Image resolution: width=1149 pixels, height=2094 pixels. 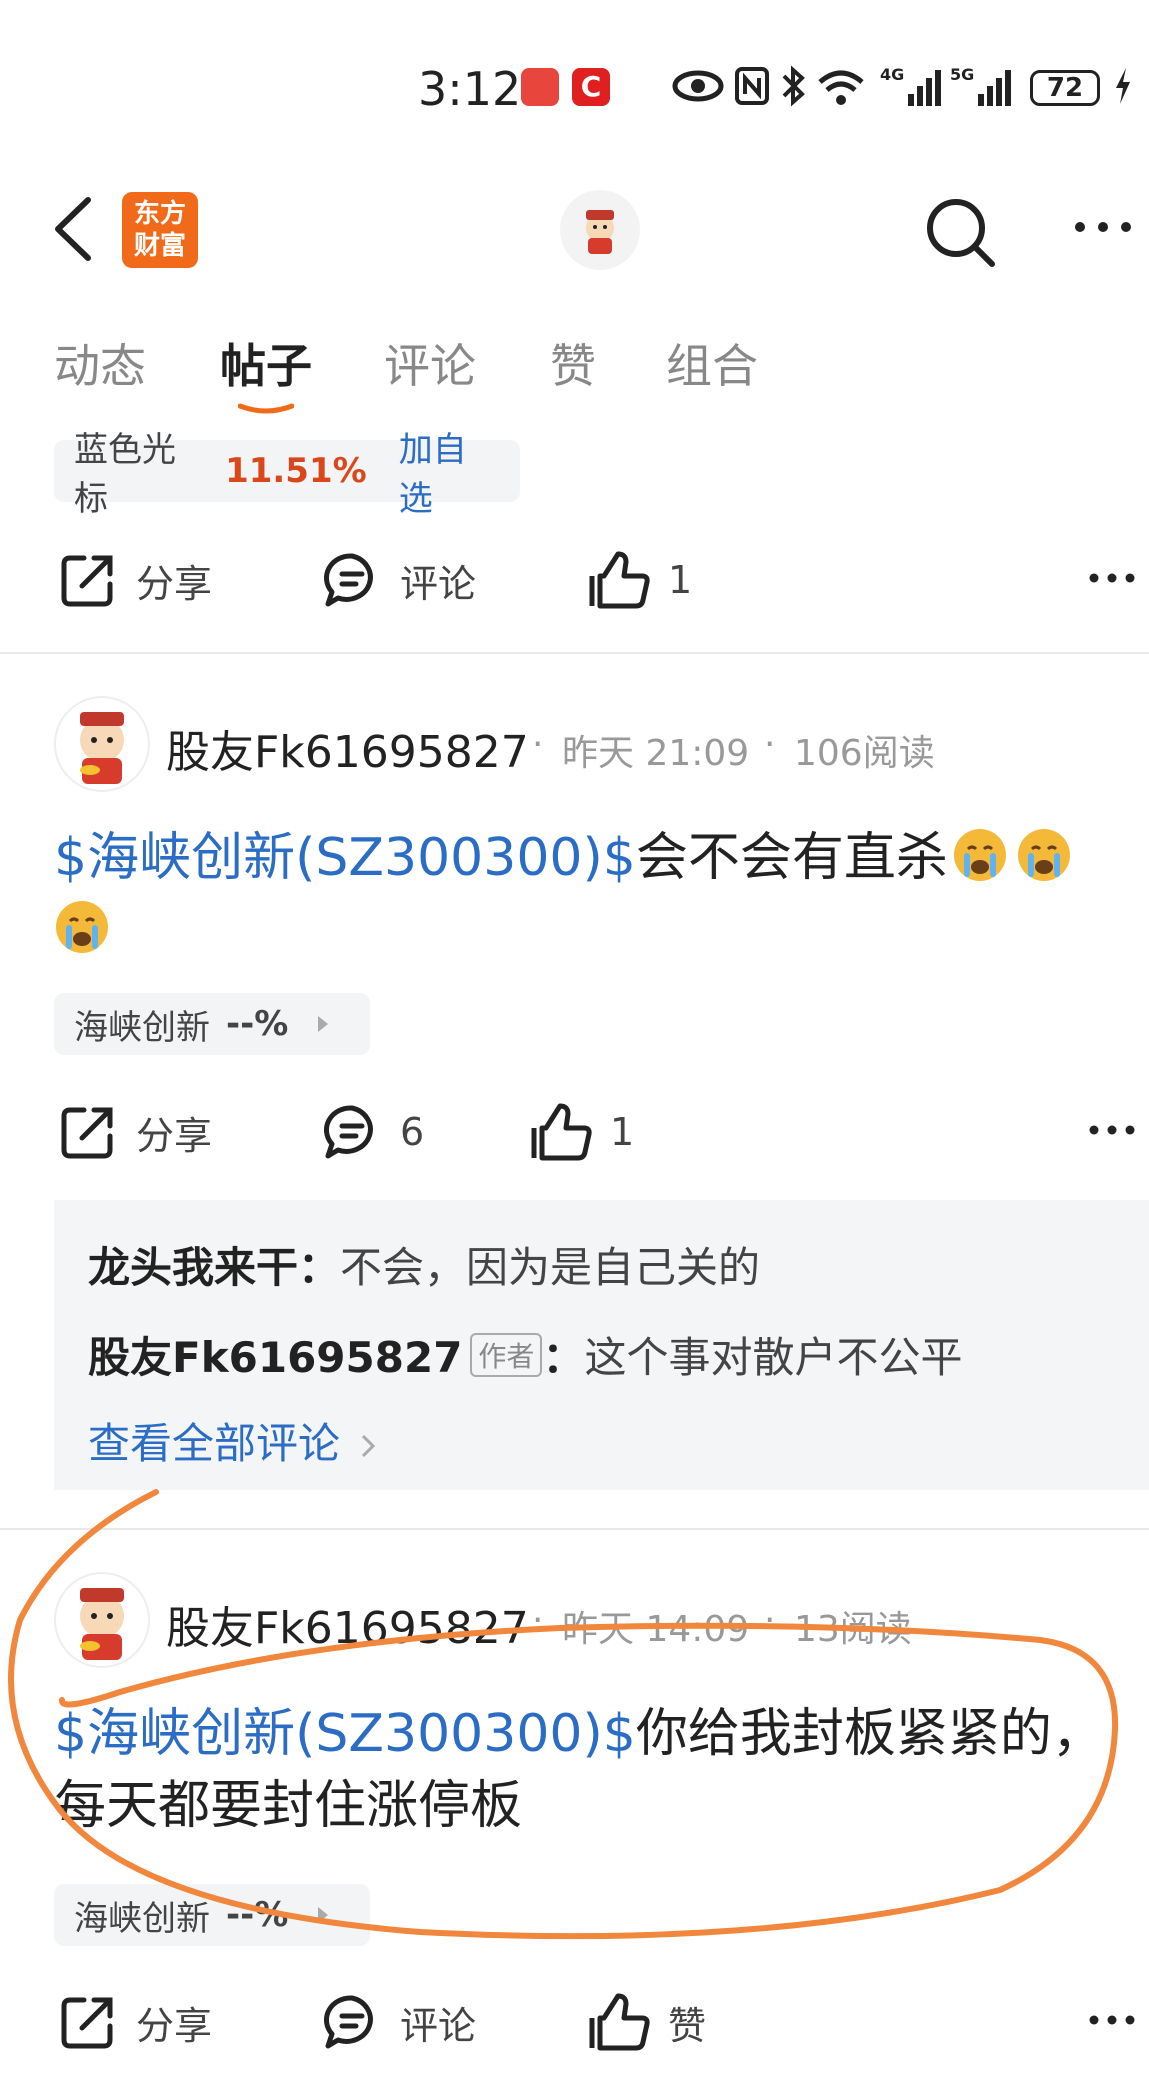 I want to click on add-watchlist-button: 加自选, so click(x=449, y=471).